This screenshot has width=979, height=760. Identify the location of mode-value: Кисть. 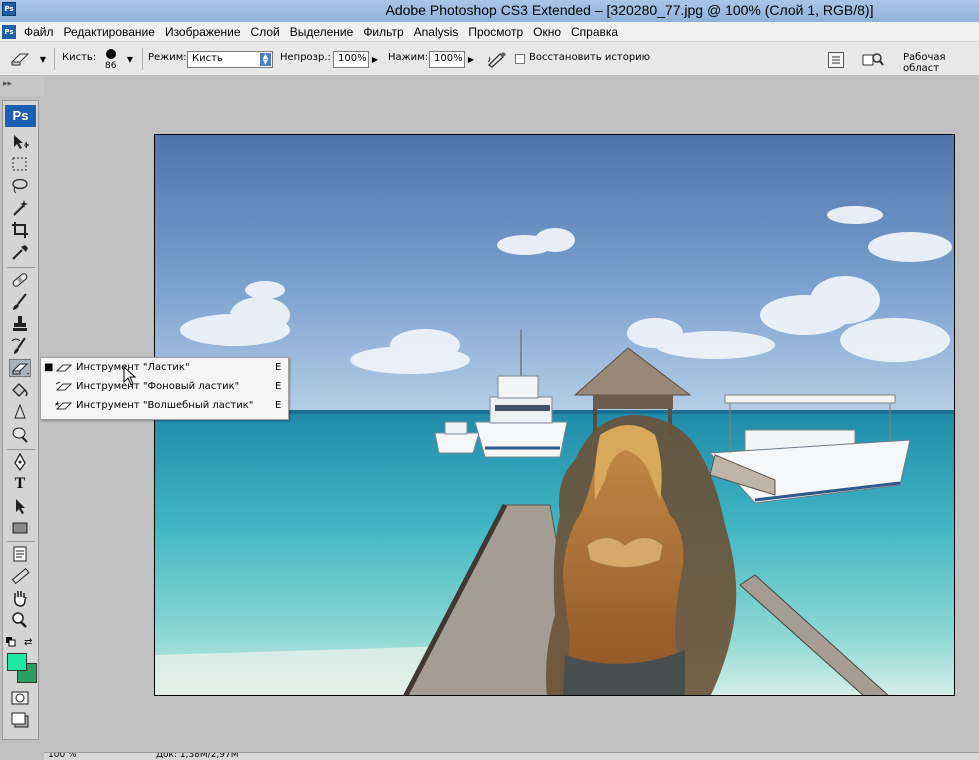
(207, 58).